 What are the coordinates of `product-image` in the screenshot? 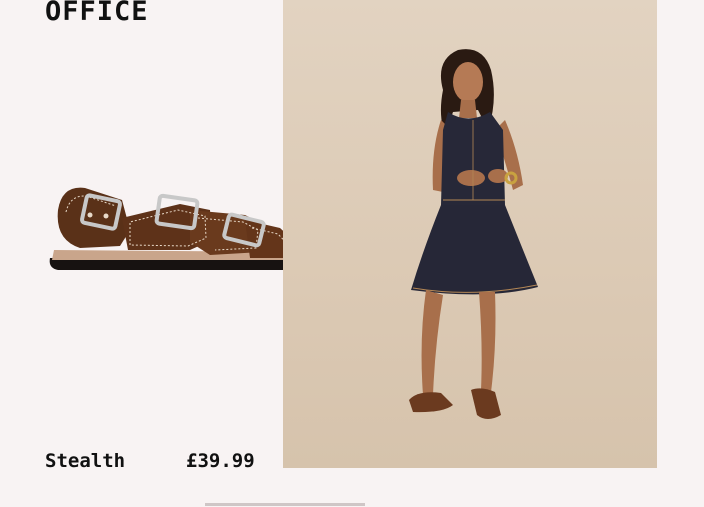 It's located at (177, 227).